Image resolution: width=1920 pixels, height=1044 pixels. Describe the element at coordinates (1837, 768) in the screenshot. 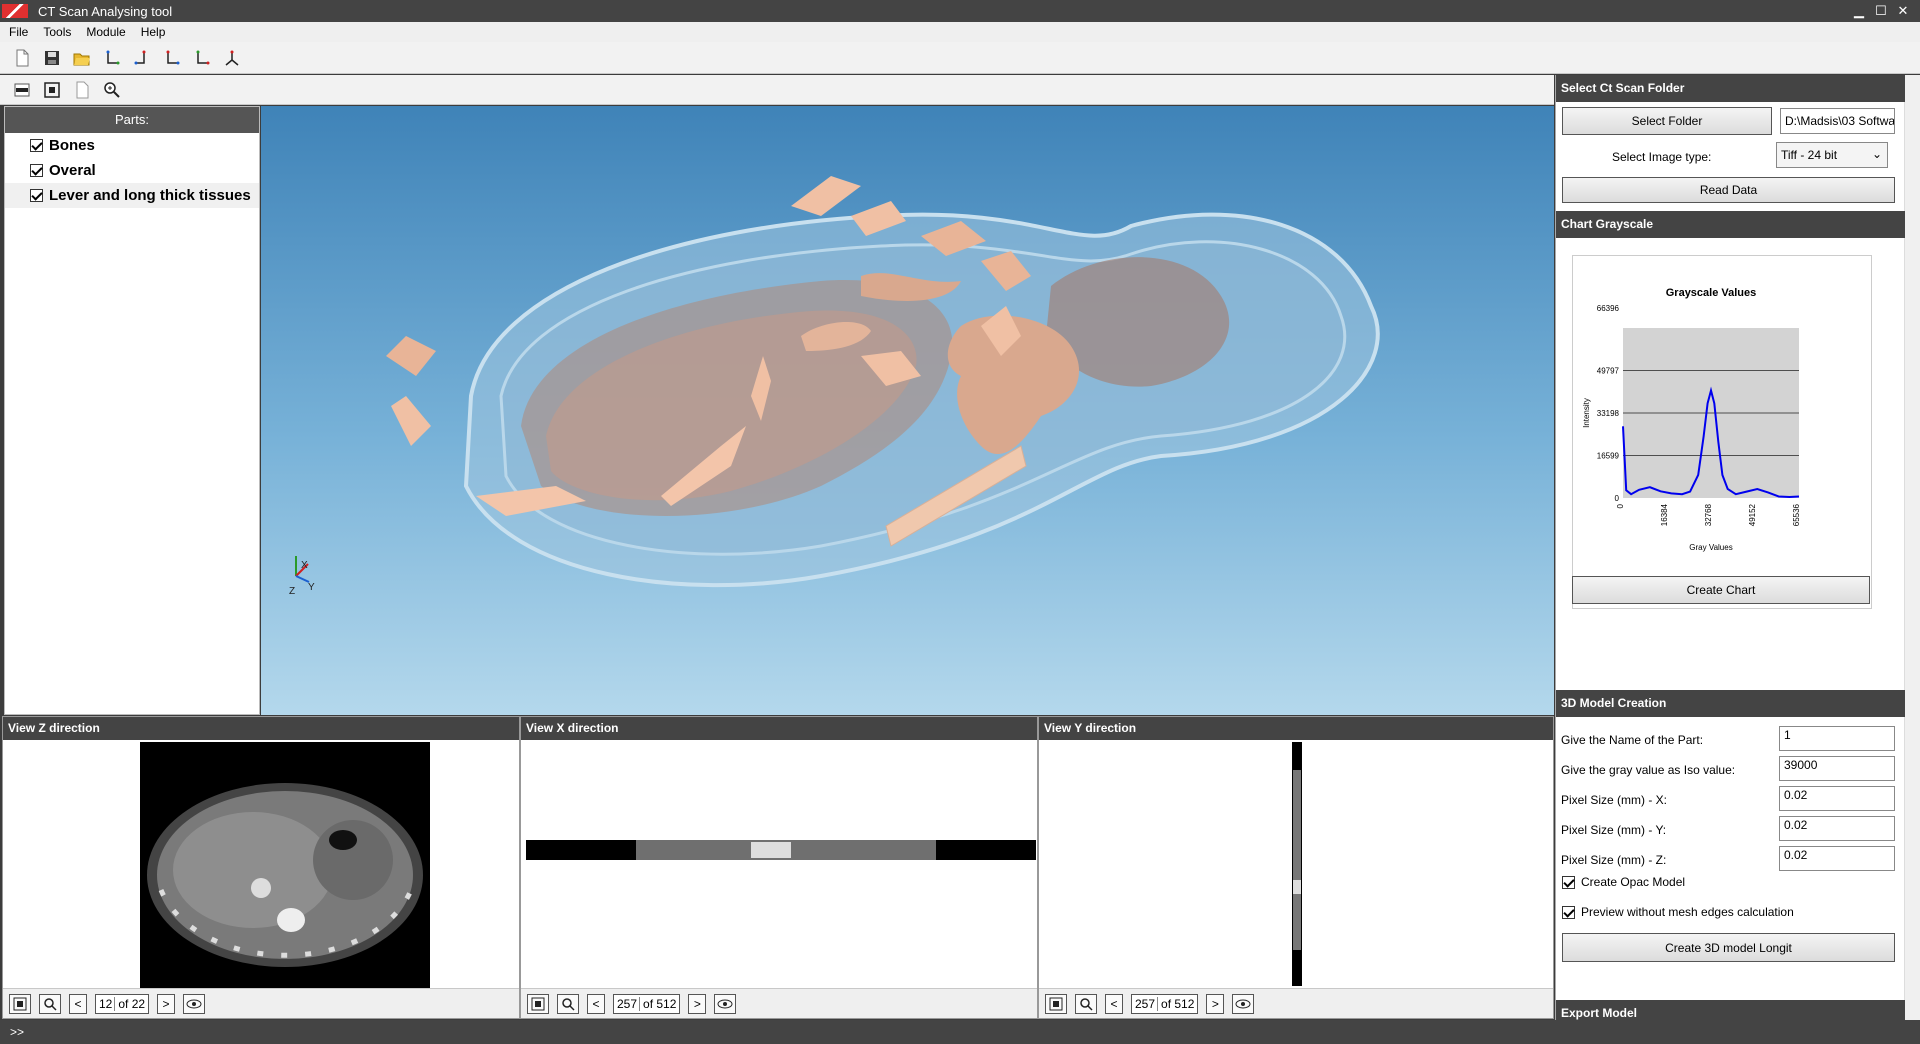

I see `iso-value-field: 39000` at that location.